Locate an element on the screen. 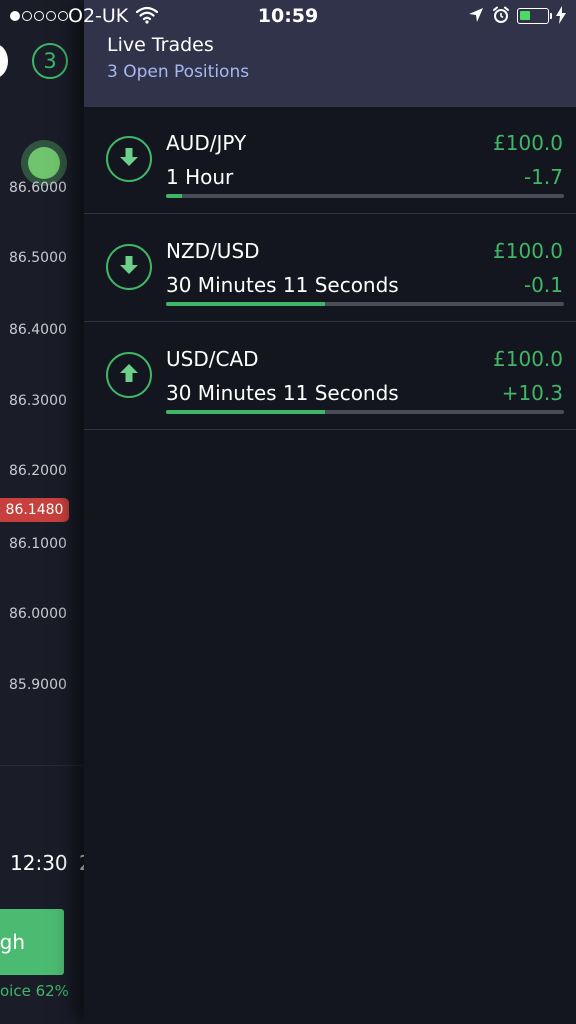 This screenshot has width=576, height=1024. trade-pnl: +10.3 is located at coordinates (532, 393).